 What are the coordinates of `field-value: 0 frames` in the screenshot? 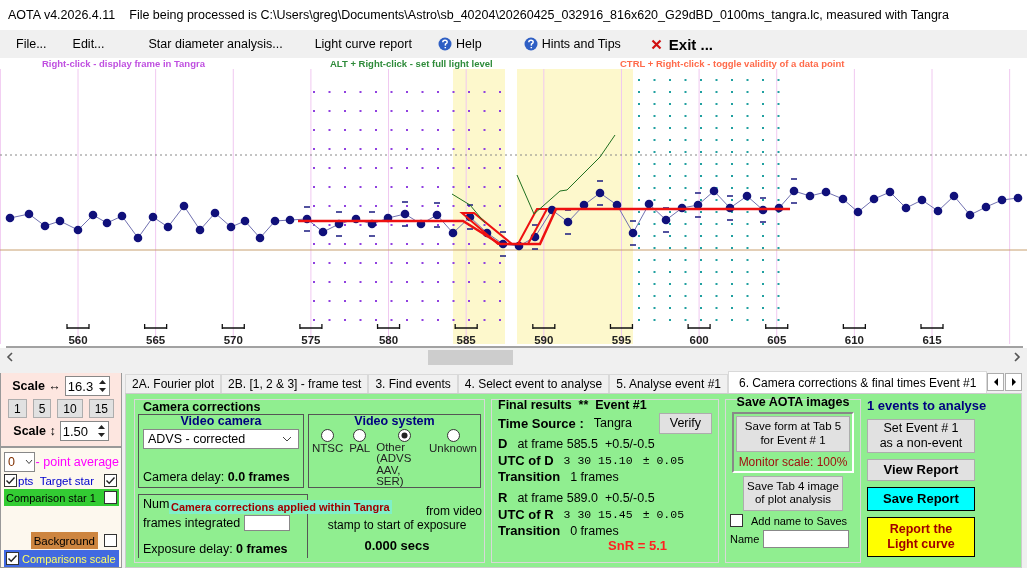 It's located at (594, 530).